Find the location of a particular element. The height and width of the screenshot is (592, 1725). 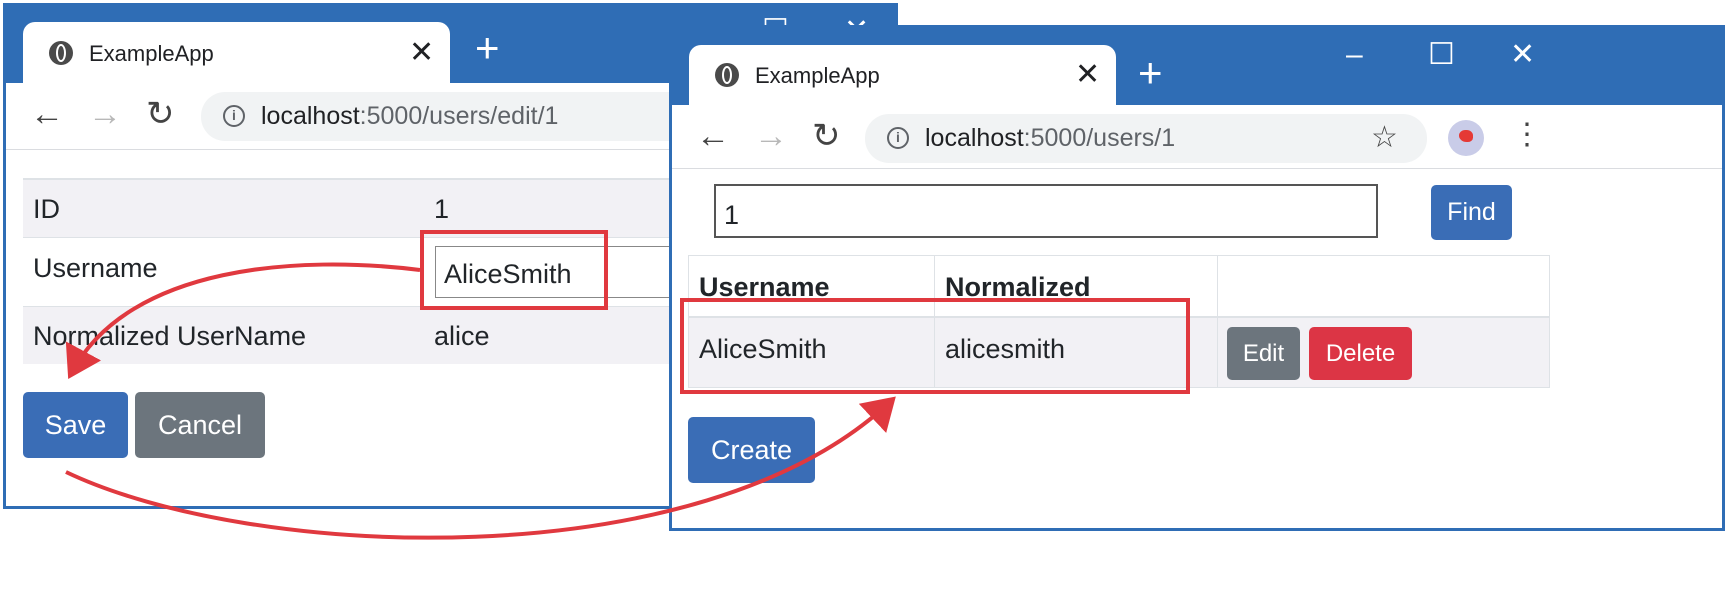

col-divider is located at coordinates (1217, 352).